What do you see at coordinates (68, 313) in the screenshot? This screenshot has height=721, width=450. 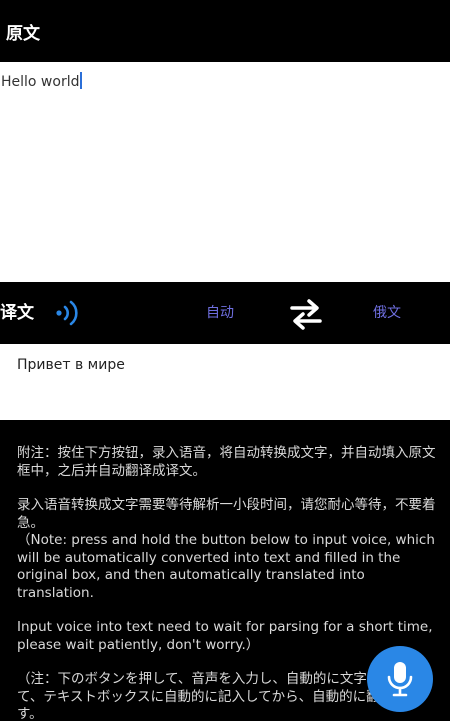 I see `voice-wave-icon` at bounding box center [68, 313].